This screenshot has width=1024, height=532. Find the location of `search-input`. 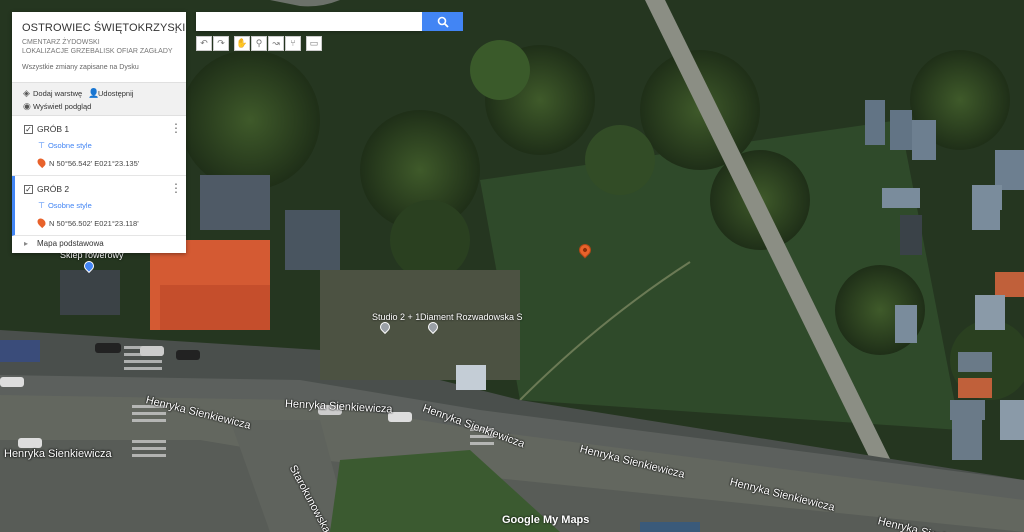

search-input is located at coordinates (309, 21).